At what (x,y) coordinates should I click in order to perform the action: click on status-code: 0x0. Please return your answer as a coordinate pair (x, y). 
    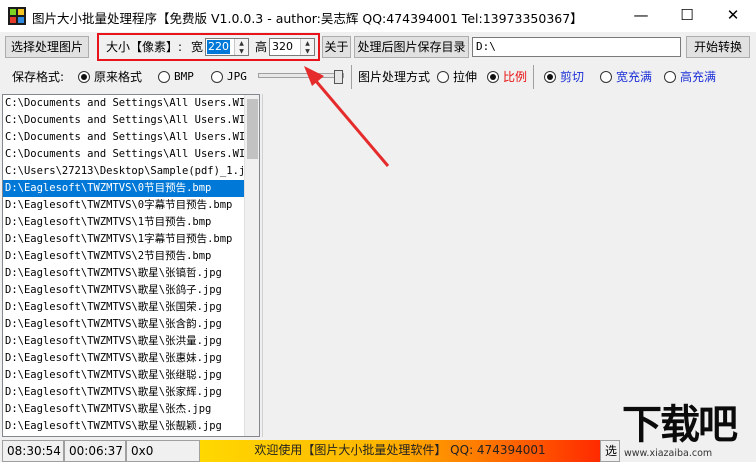
    Looking at the image, I should click on (163, 451).